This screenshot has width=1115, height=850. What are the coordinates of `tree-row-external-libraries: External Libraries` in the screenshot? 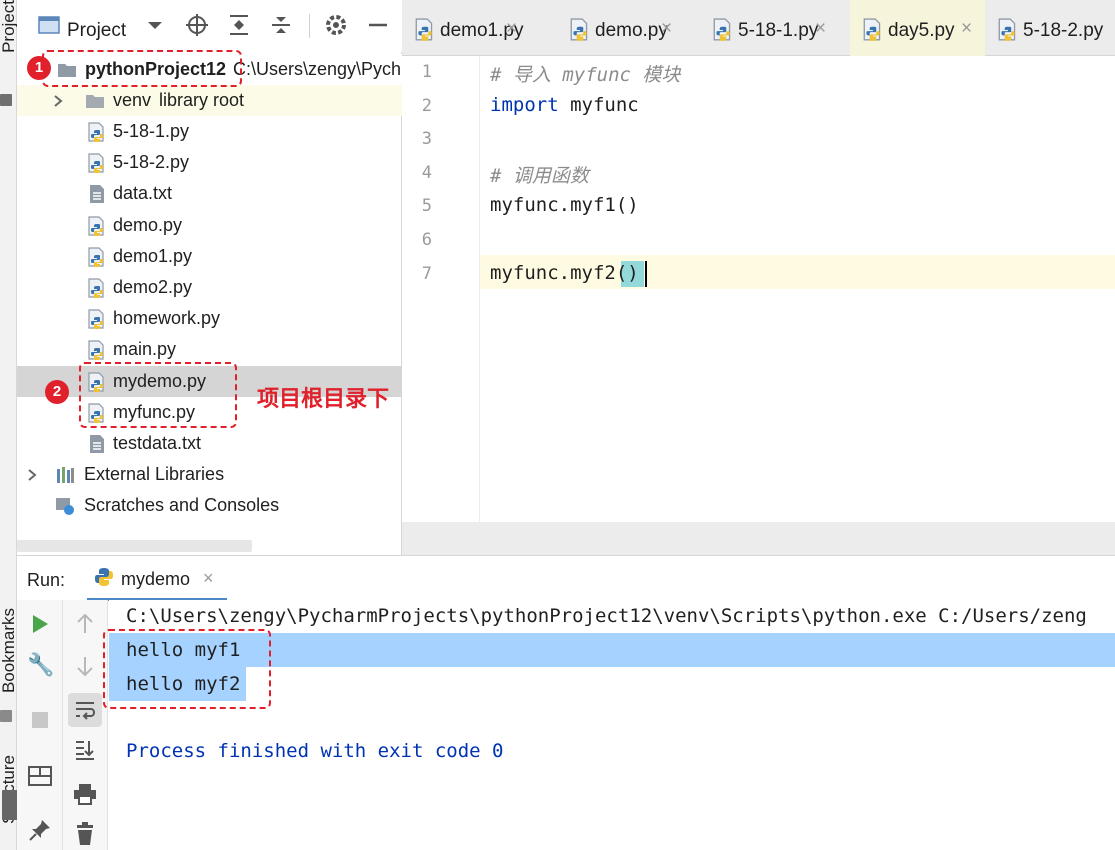 It's located at (209, 474).